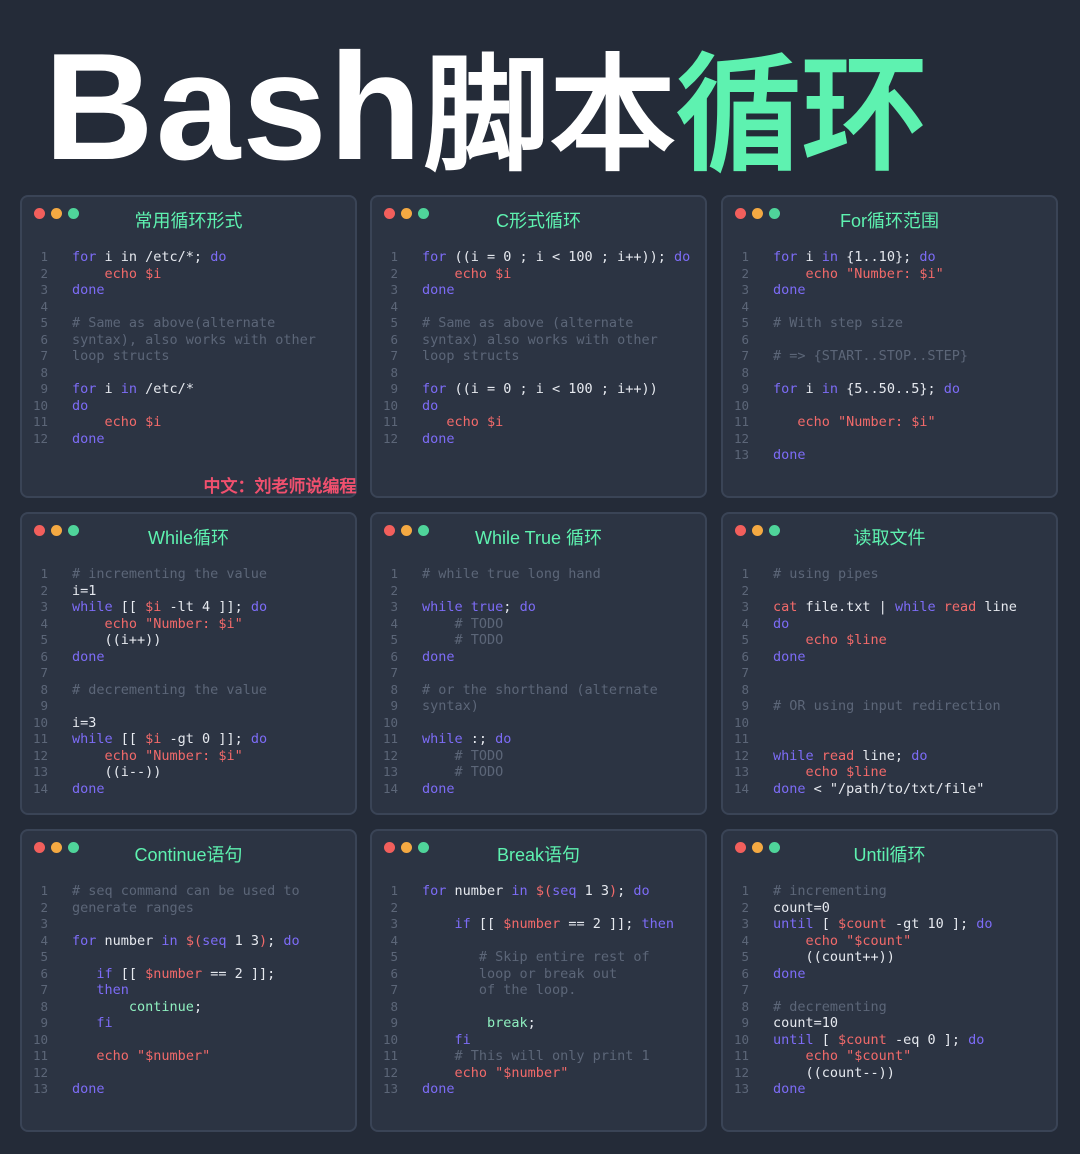 This screenshot has height=1154, width=1080. I want to click on code-line: 1 for number in $(seq 1 3); do, so click(538, 891).